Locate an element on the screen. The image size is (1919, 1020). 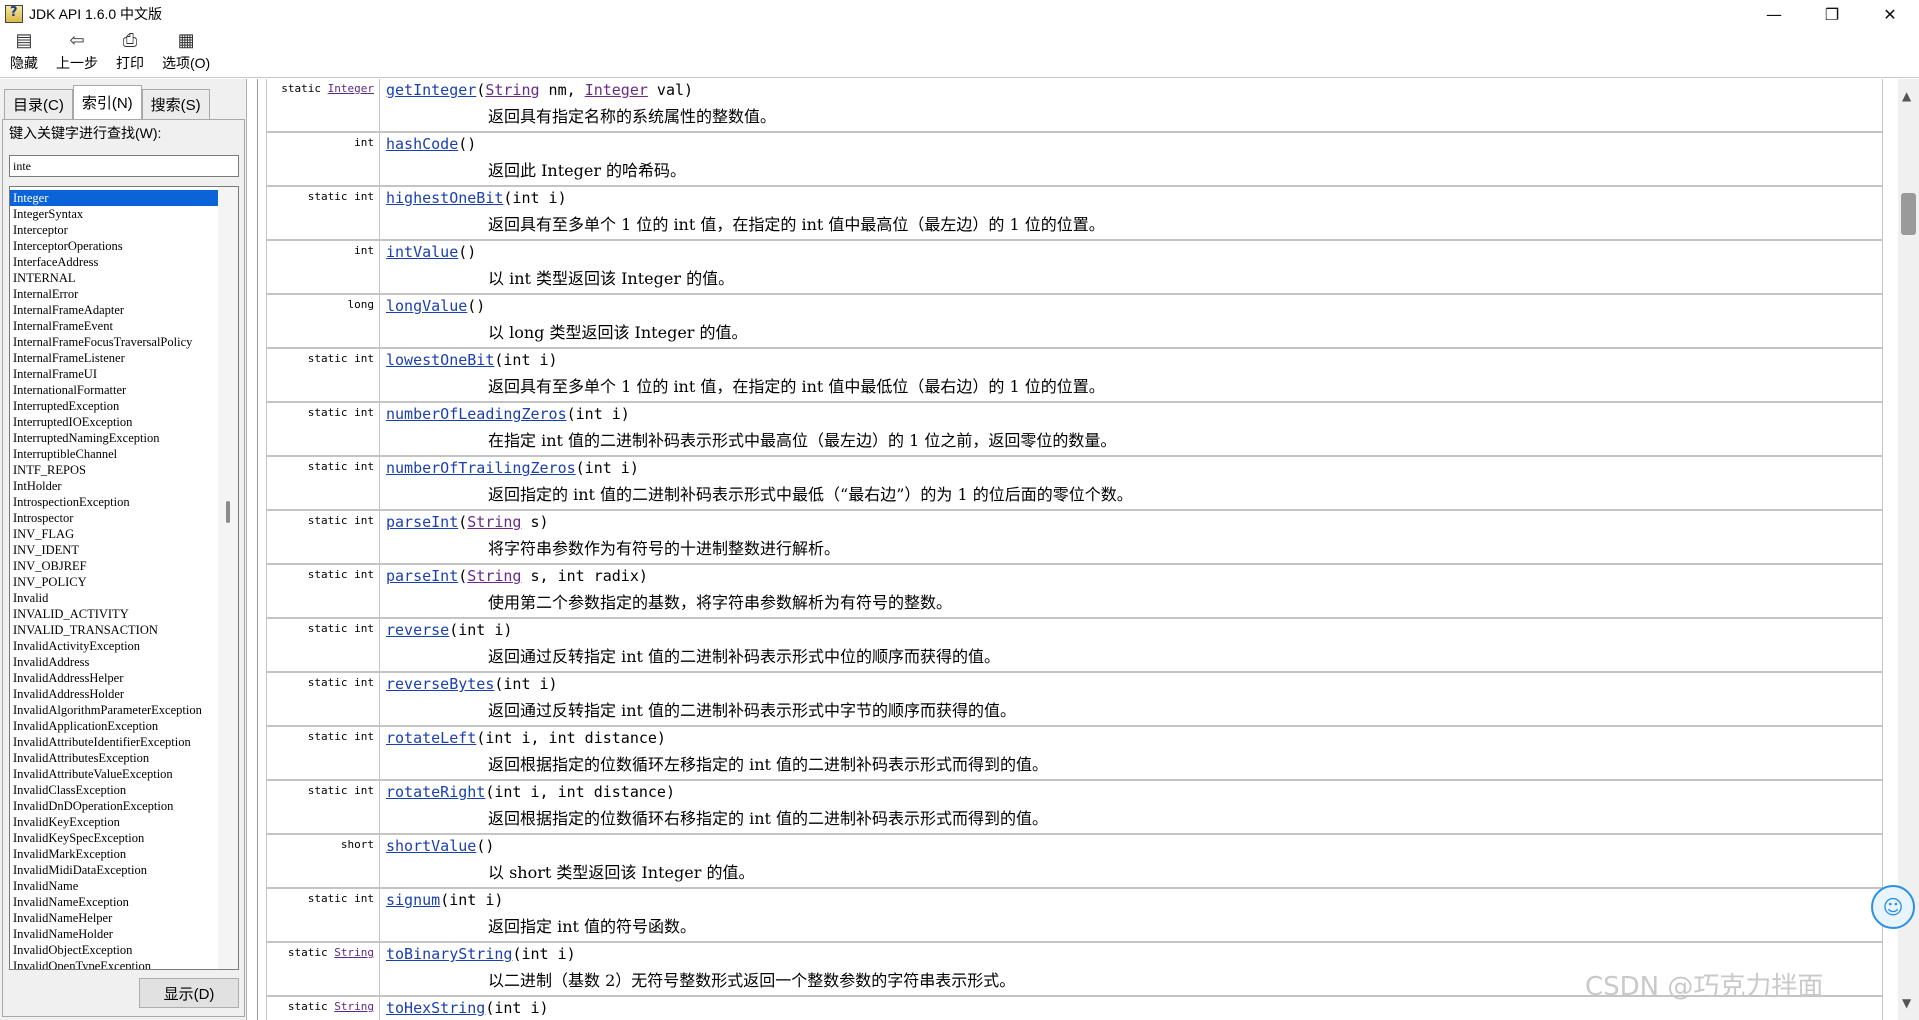
index-list-item: InvalidAttributeValueException is located at coordinates (114, 774).